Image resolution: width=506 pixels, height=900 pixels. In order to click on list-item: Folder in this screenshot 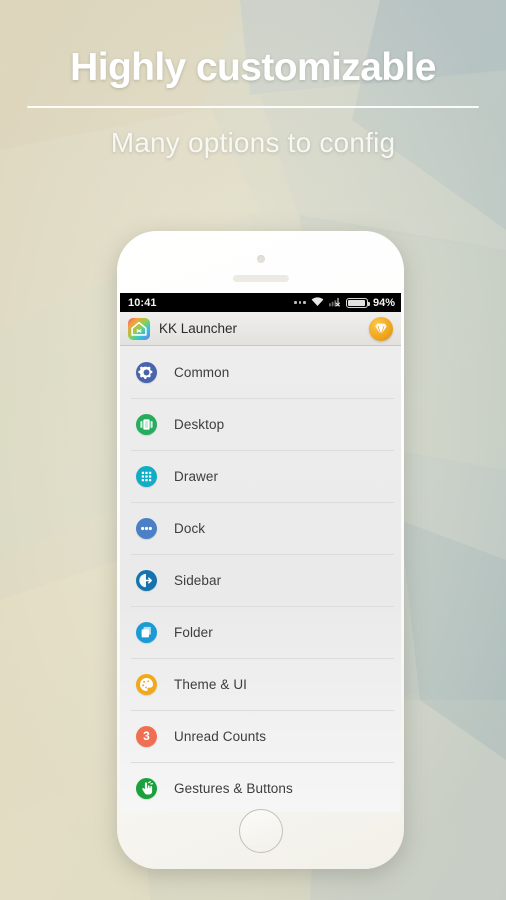, I will do `click(260, 632)`.